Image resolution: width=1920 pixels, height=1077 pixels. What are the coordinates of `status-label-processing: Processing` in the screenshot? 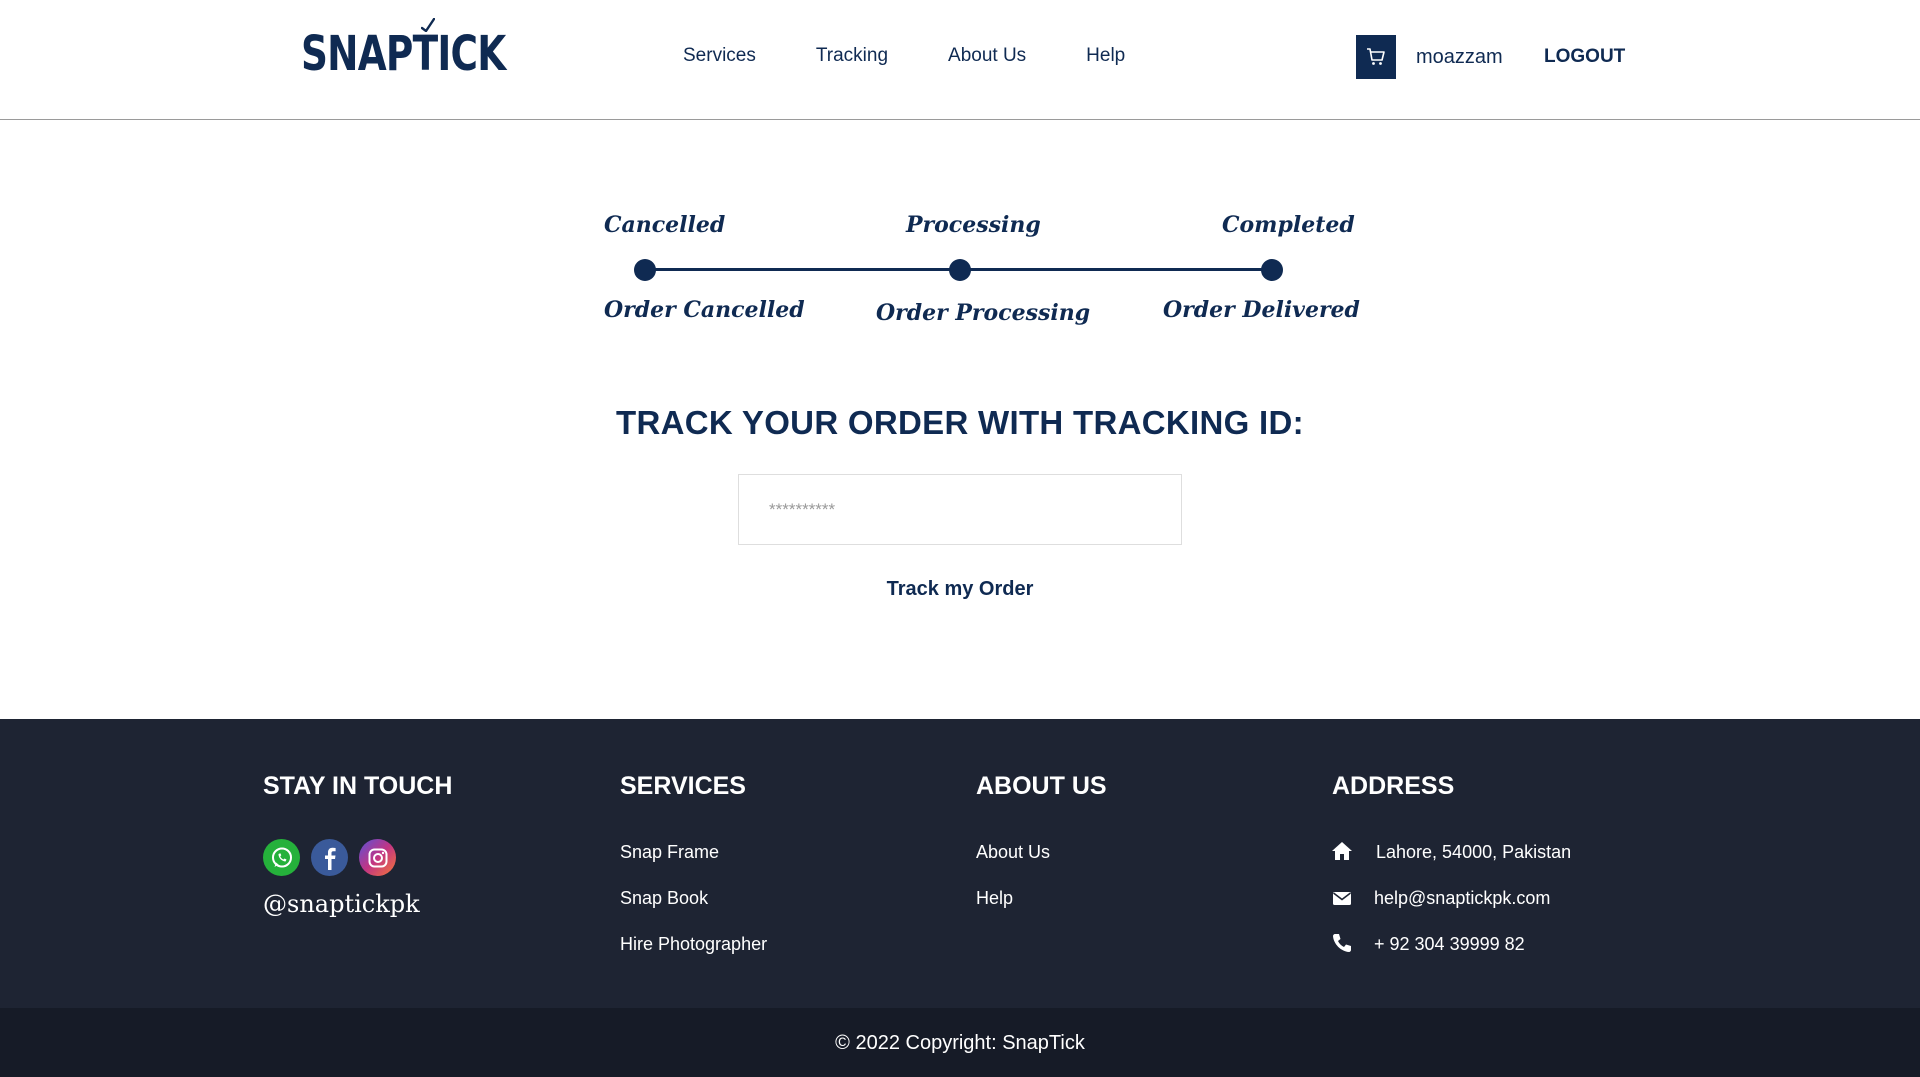 It's located at (973, 225).